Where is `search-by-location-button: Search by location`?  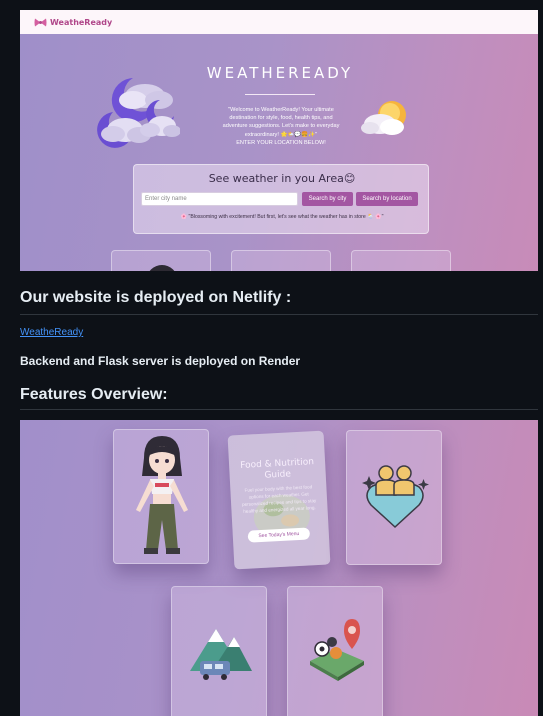 search-by-location-button: Search by location is located at coordinates (387, 199).